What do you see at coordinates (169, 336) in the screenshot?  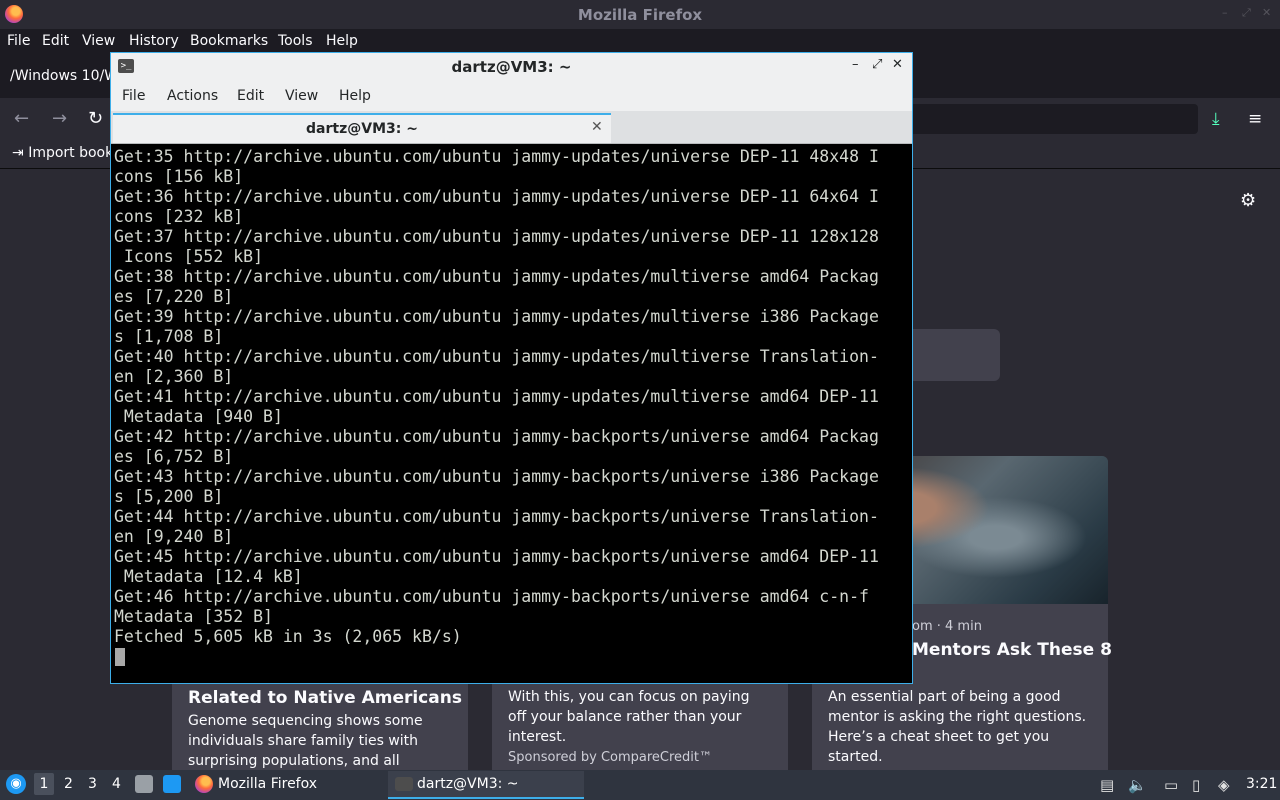 I see `terminal-line: s [1,708 B]` at bounding box center [169, 336].